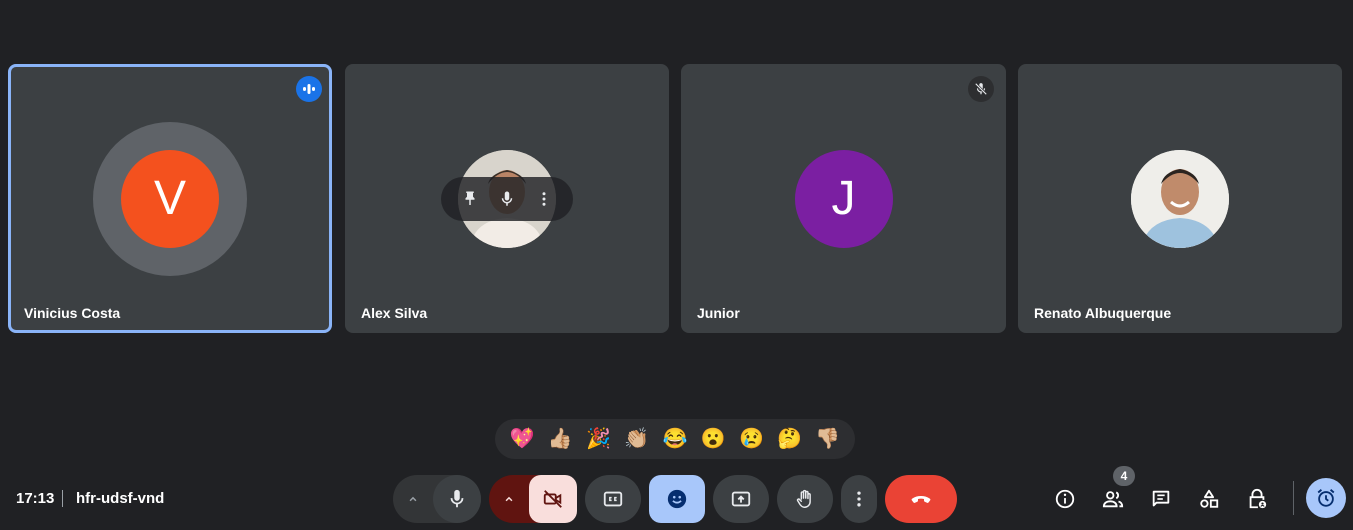  Describe the element at coordinates (309, 89) in the screenshot. I see `speaking-indicator-icon` at that location.